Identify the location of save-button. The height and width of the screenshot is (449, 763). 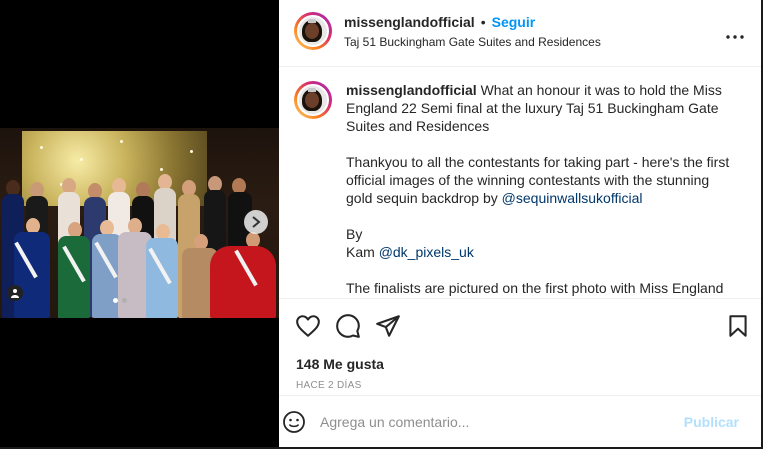
(738, 326).